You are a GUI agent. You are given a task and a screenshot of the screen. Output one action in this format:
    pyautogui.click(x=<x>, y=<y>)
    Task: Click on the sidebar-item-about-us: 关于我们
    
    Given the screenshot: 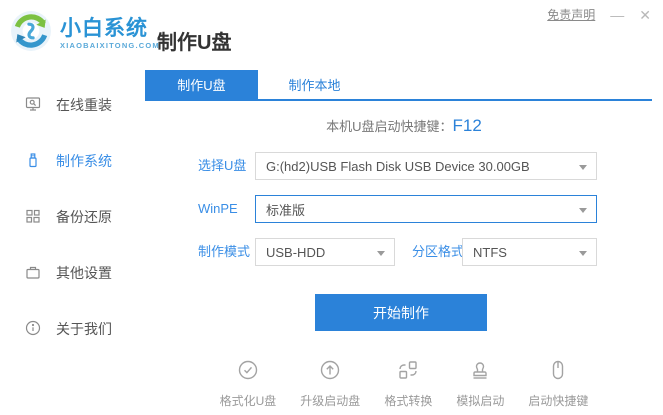 What is the action you would take?
    pyautogui.click(x=72, y=329)
    